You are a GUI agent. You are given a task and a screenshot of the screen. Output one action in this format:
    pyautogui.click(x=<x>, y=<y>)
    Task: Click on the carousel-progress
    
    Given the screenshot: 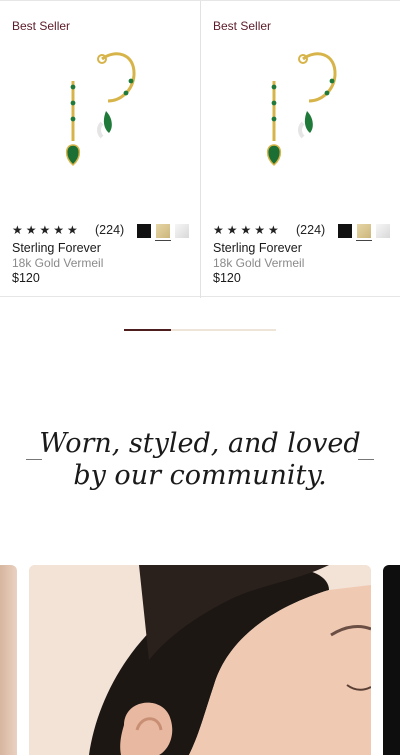 What is the action you would take?
    pyautogui.click(x=200, y=330)
    